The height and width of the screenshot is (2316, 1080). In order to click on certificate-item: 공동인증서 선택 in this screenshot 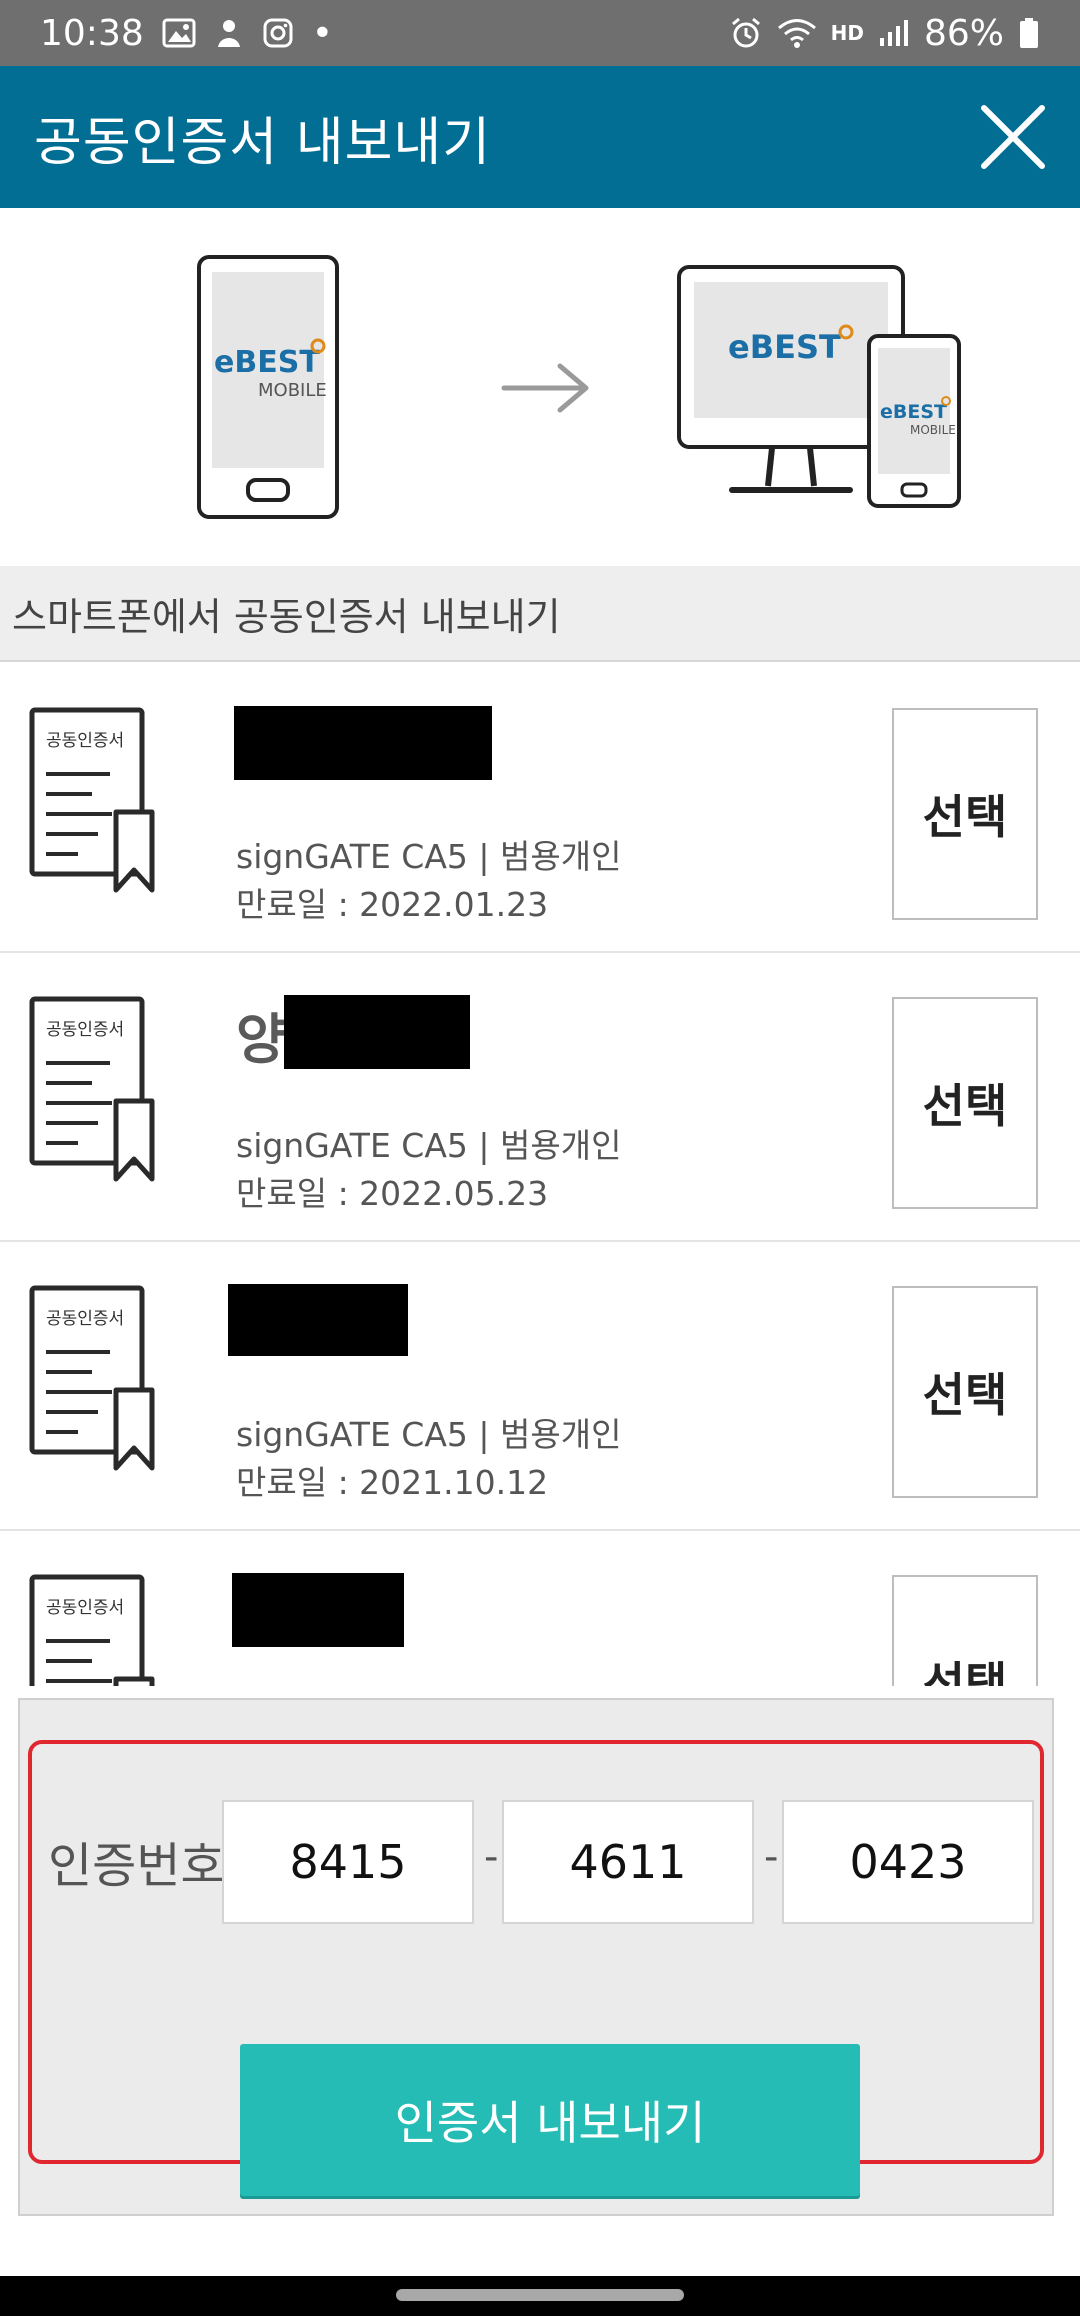, I will do `click(540, 1608)`.